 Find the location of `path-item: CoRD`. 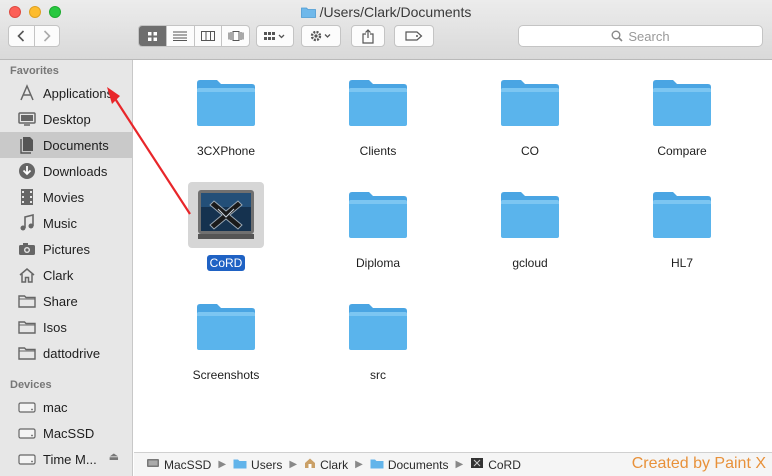

path-item: CoRD is located at coordinates (495, 464).